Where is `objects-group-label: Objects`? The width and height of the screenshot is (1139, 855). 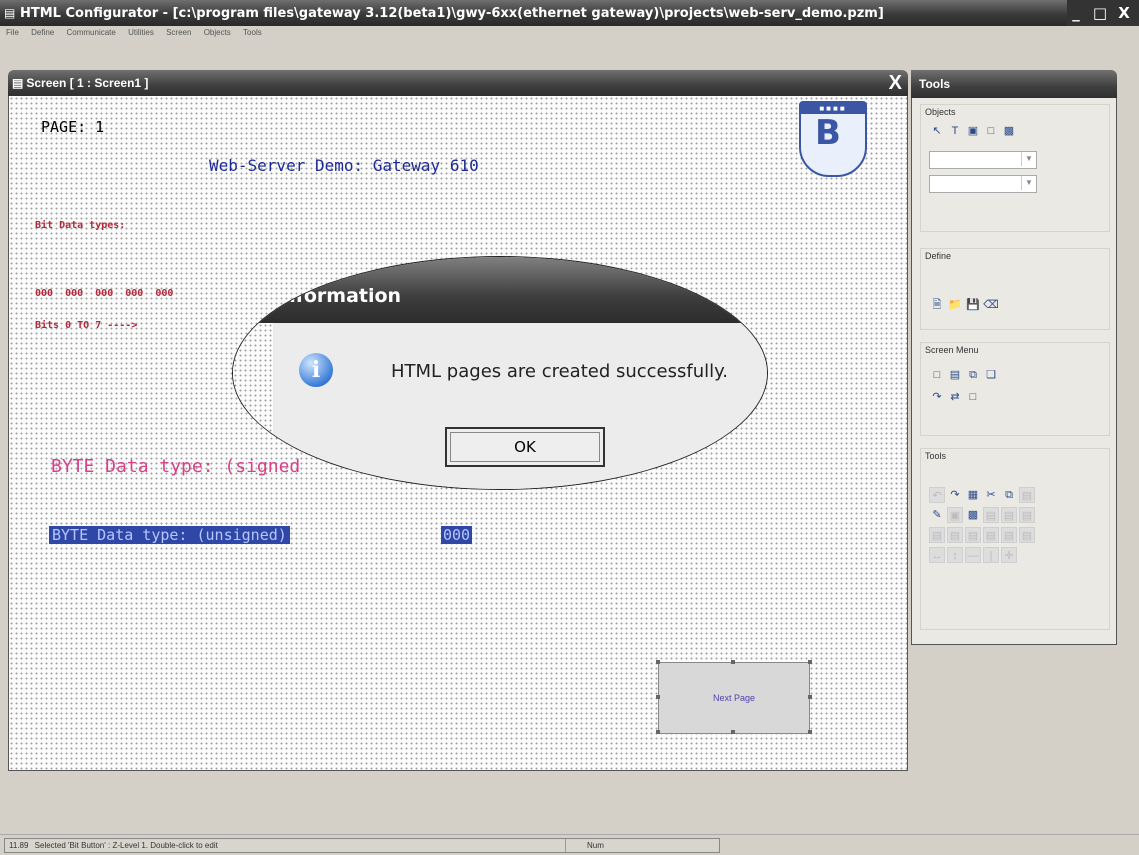
objects-group-label: Objects is located at coordinates (940, 112).